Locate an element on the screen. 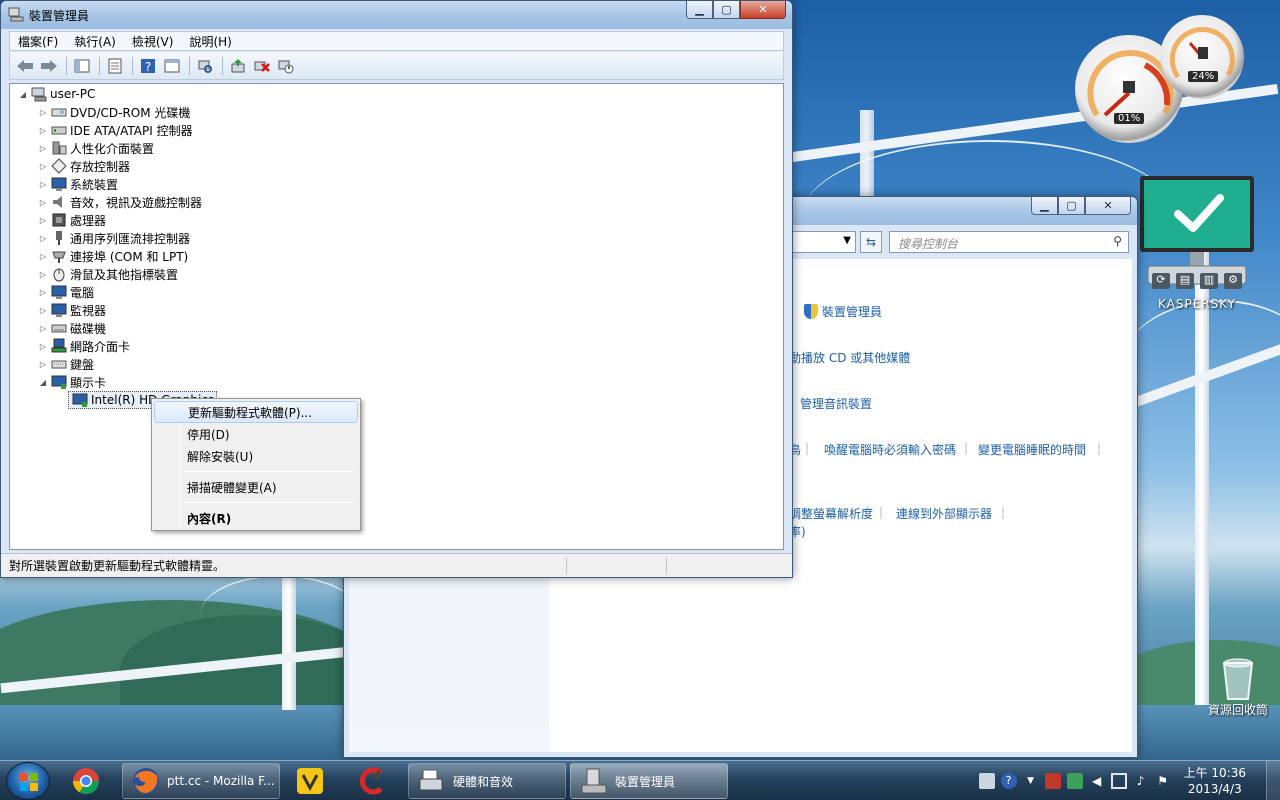 Image resolution: width=1280 pixels, height=800 pixels. cp-link-resolution: 調整螢幕解析度 is located at coordinates (831, 513).